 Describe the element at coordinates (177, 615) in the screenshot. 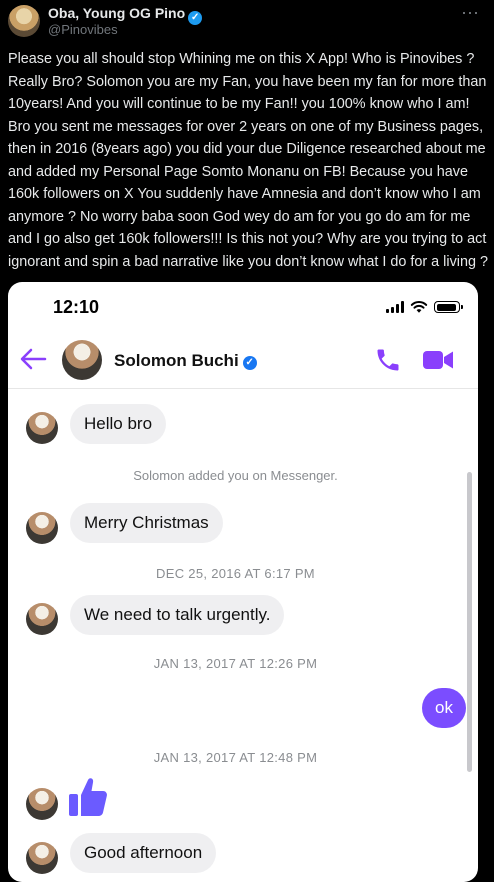

I see `received-message: We need to talk urgently.` at that location.